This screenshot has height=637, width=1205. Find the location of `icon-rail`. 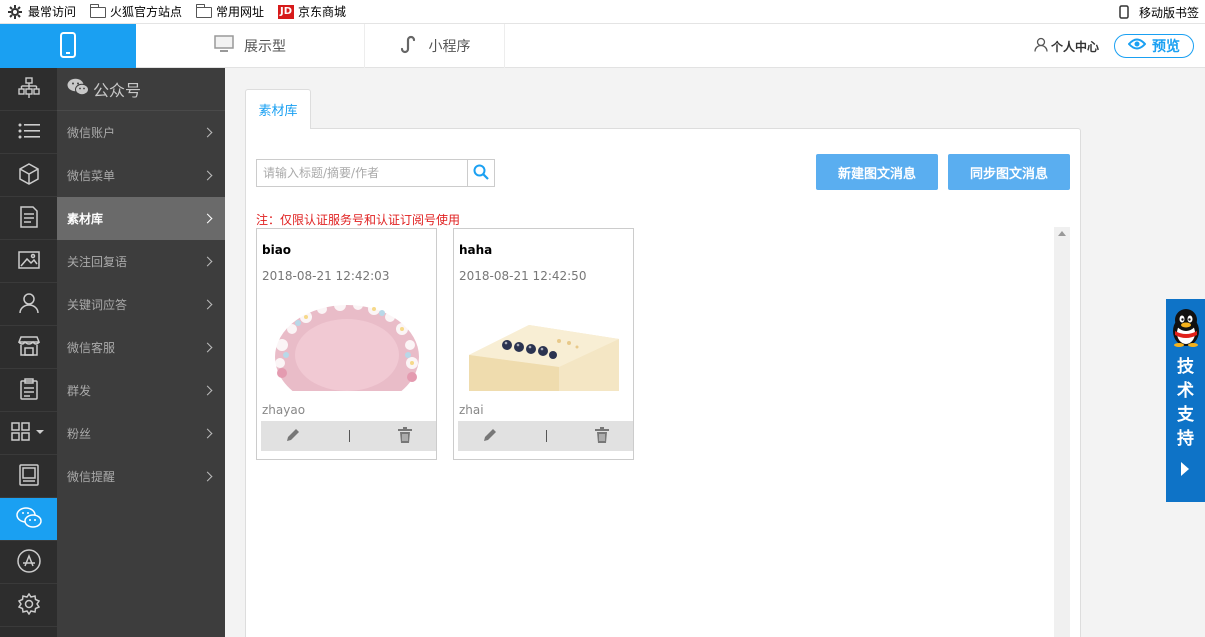

icon-rail is located at coordinates (28, 352).